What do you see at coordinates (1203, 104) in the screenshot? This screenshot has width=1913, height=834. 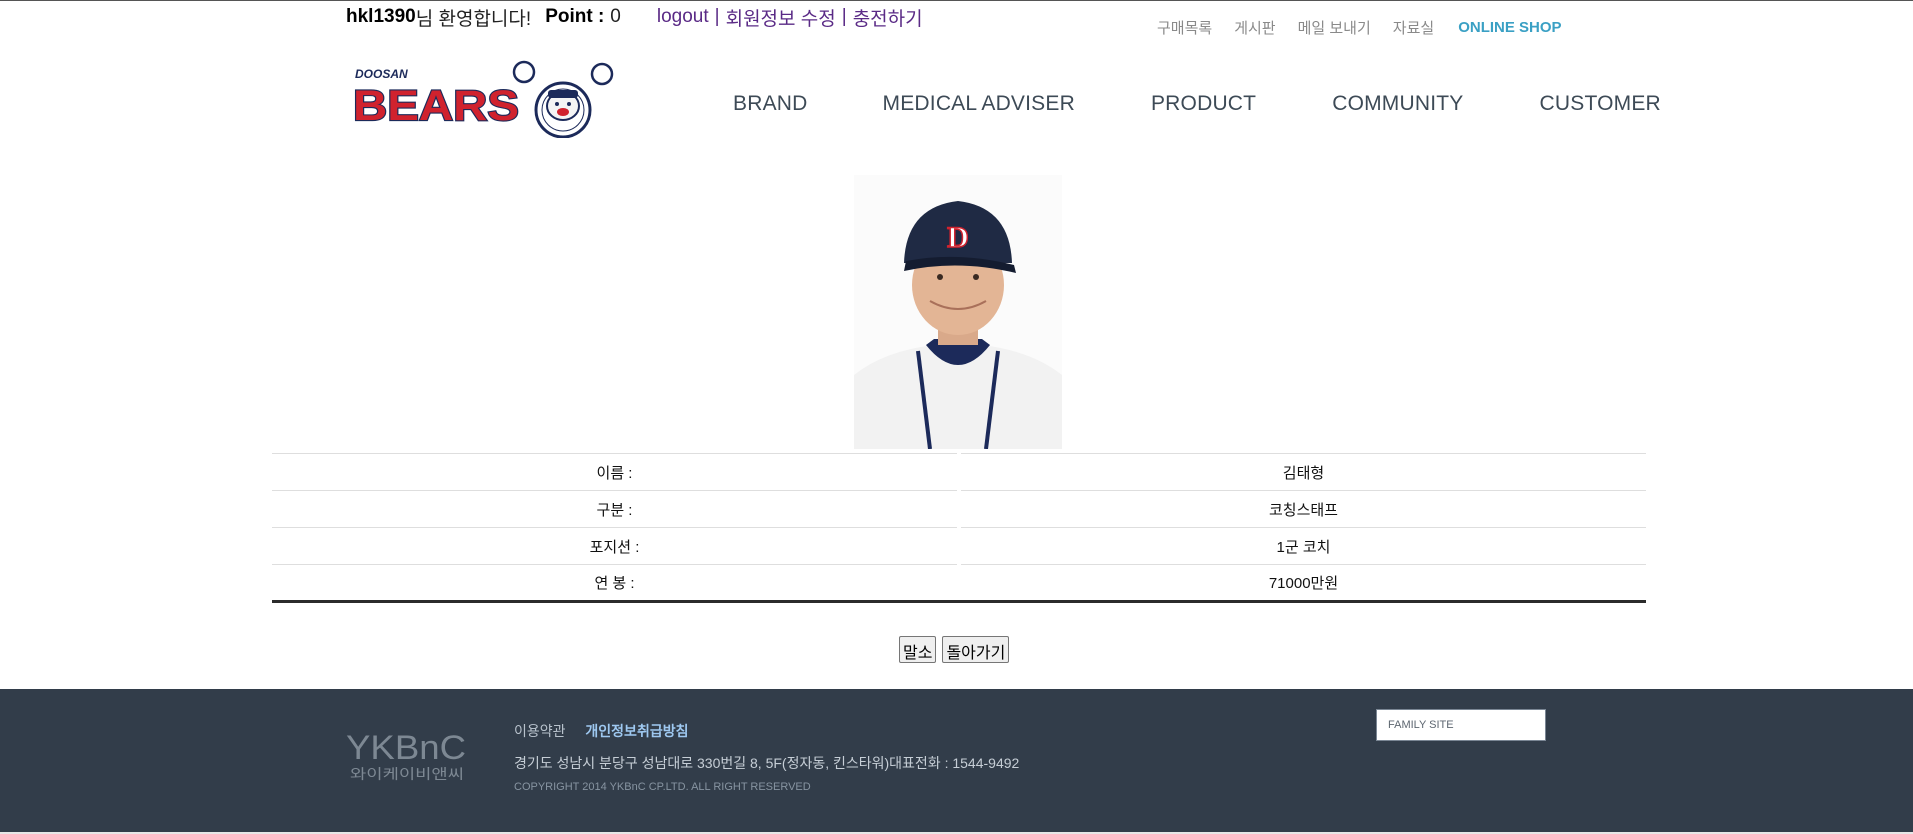 I see `nav-product: PRODUCT` at bounding box center [1203, 104].